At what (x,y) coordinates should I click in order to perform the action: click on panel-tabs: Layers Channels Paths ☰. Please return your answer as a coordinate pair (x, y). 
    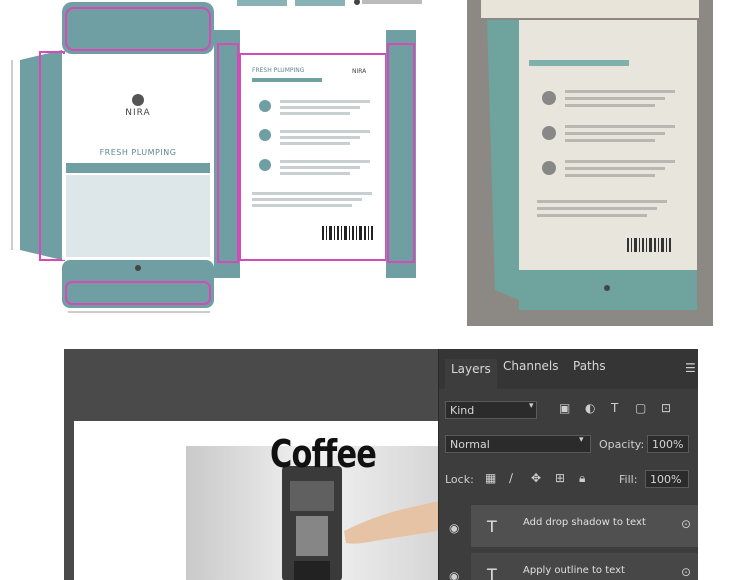
    Looking at the image, I should click on (568, 369).